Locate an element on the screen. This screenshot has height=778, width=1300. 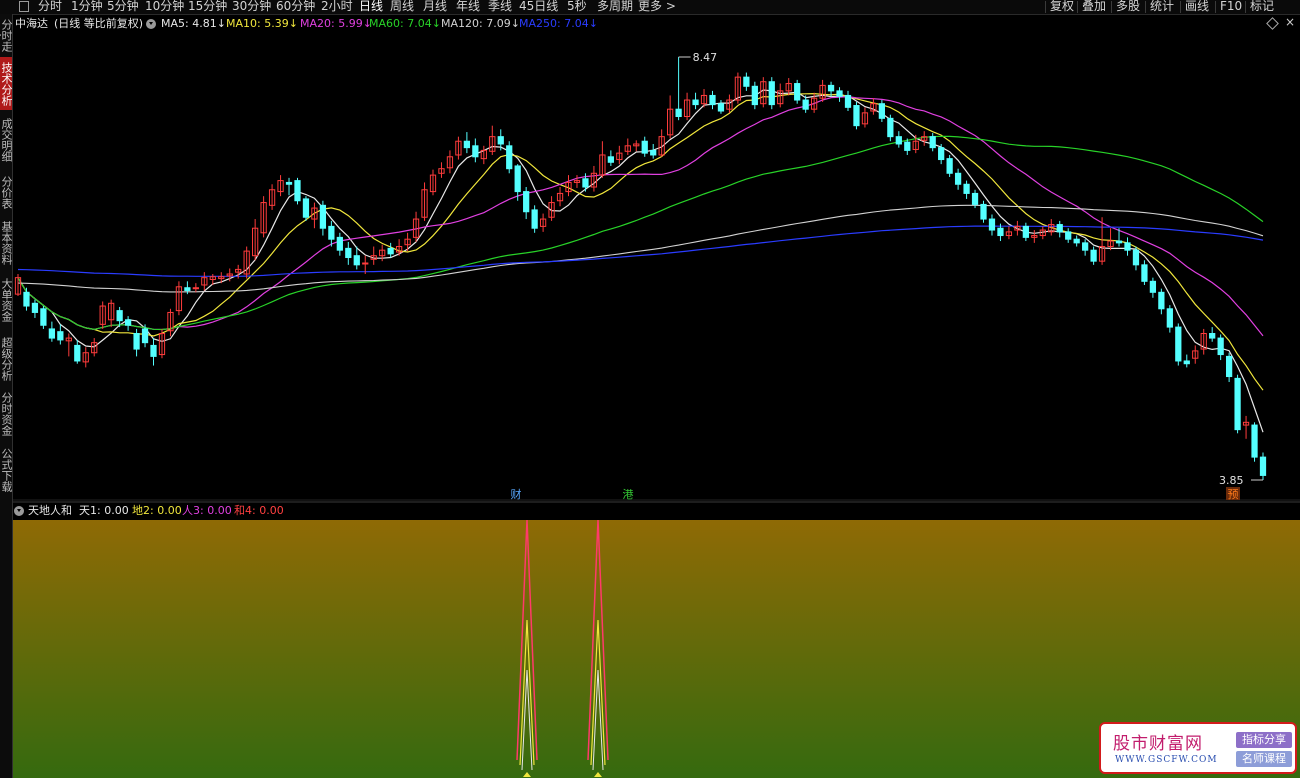
high-price-label: 8.47 is located at coordinates (705, 57).